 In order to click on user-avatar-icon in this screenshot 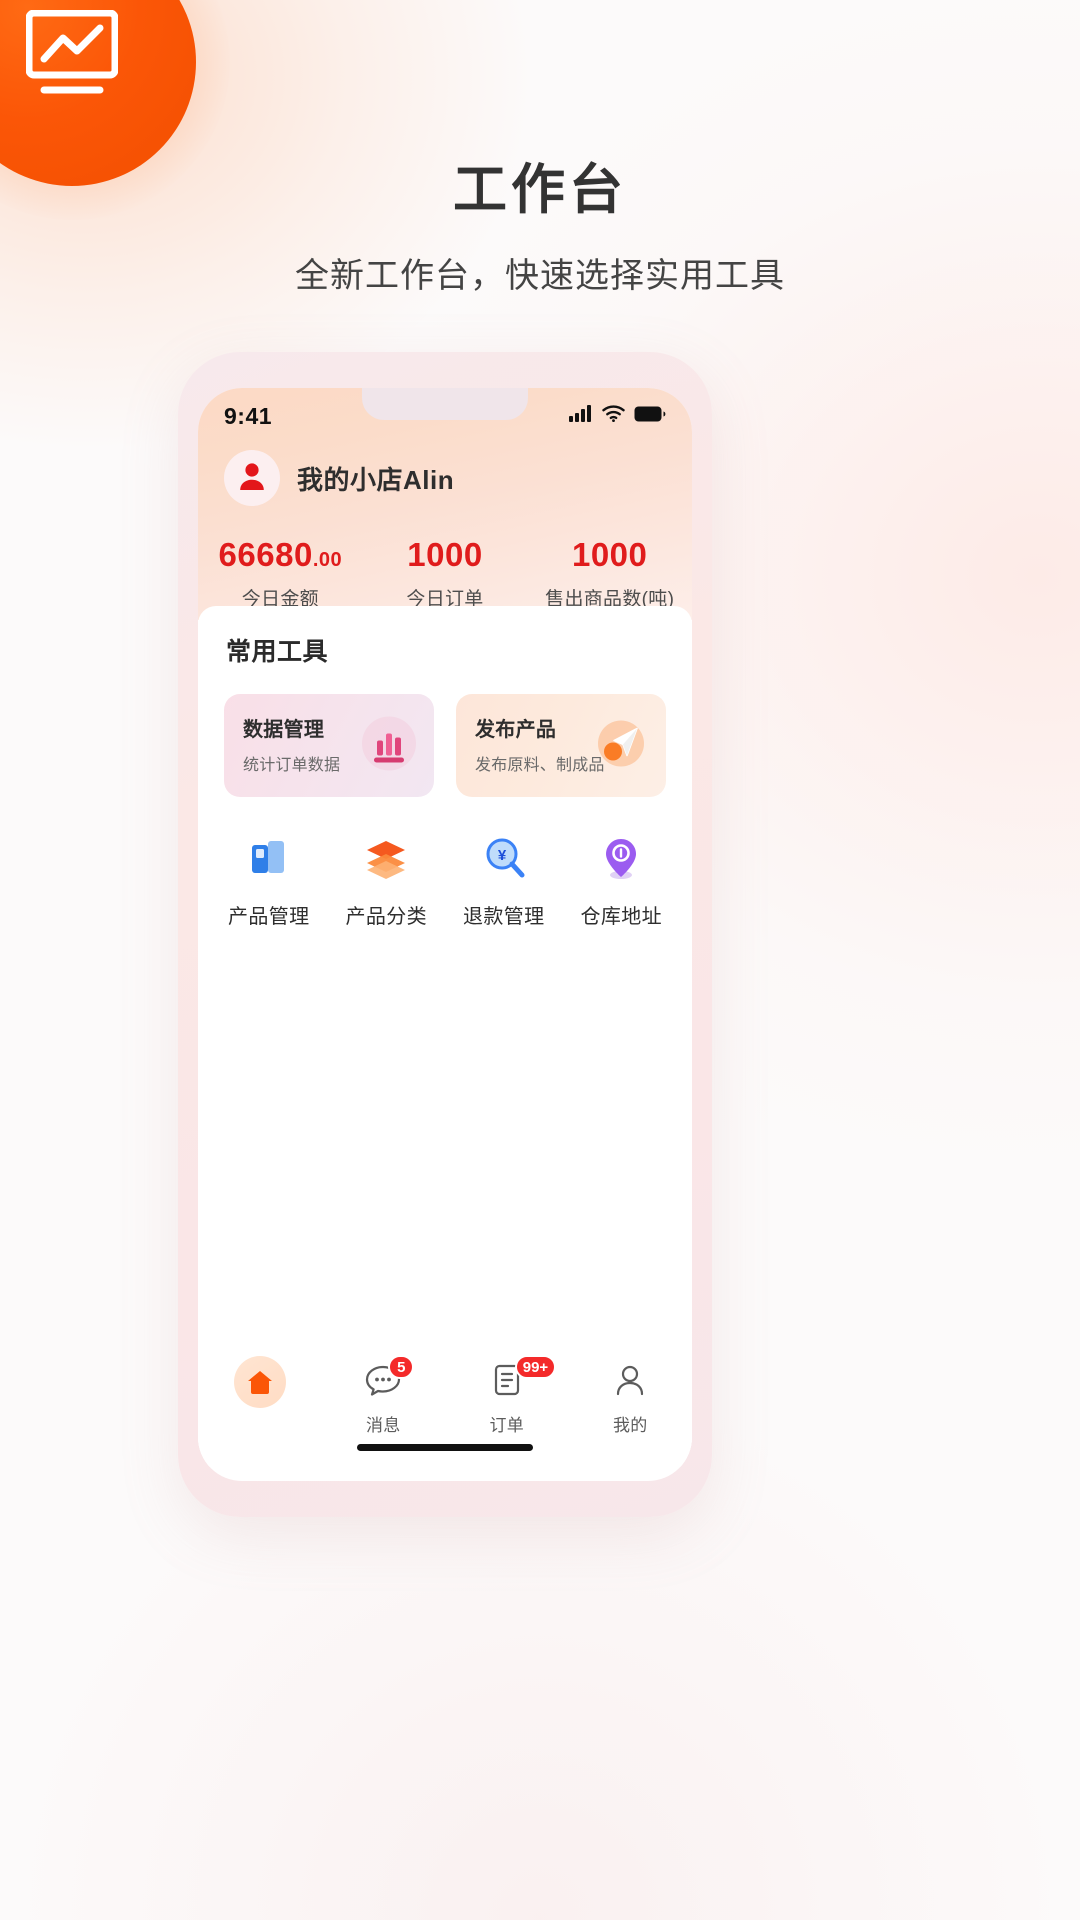, I will do `click(252, 478)`.